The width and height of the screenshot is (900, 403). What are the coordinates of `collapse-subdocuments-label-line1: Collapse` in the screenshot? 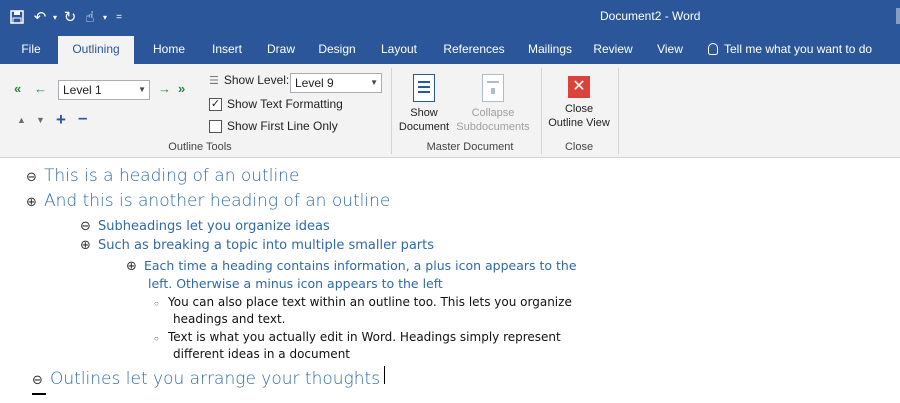 It's located at (493, 113).